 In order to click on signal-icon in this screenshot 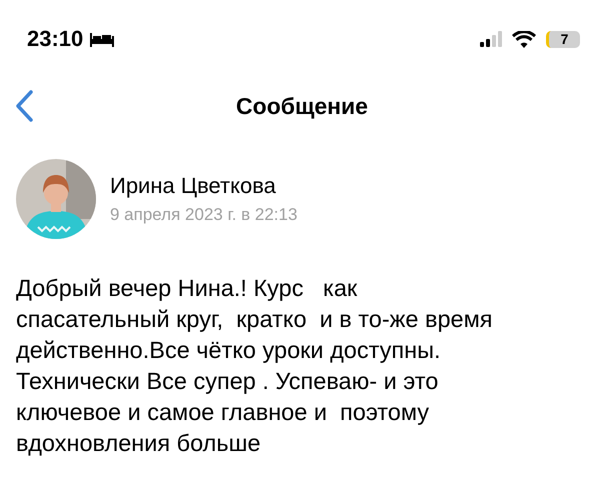, I will do `click(491, 39)`.